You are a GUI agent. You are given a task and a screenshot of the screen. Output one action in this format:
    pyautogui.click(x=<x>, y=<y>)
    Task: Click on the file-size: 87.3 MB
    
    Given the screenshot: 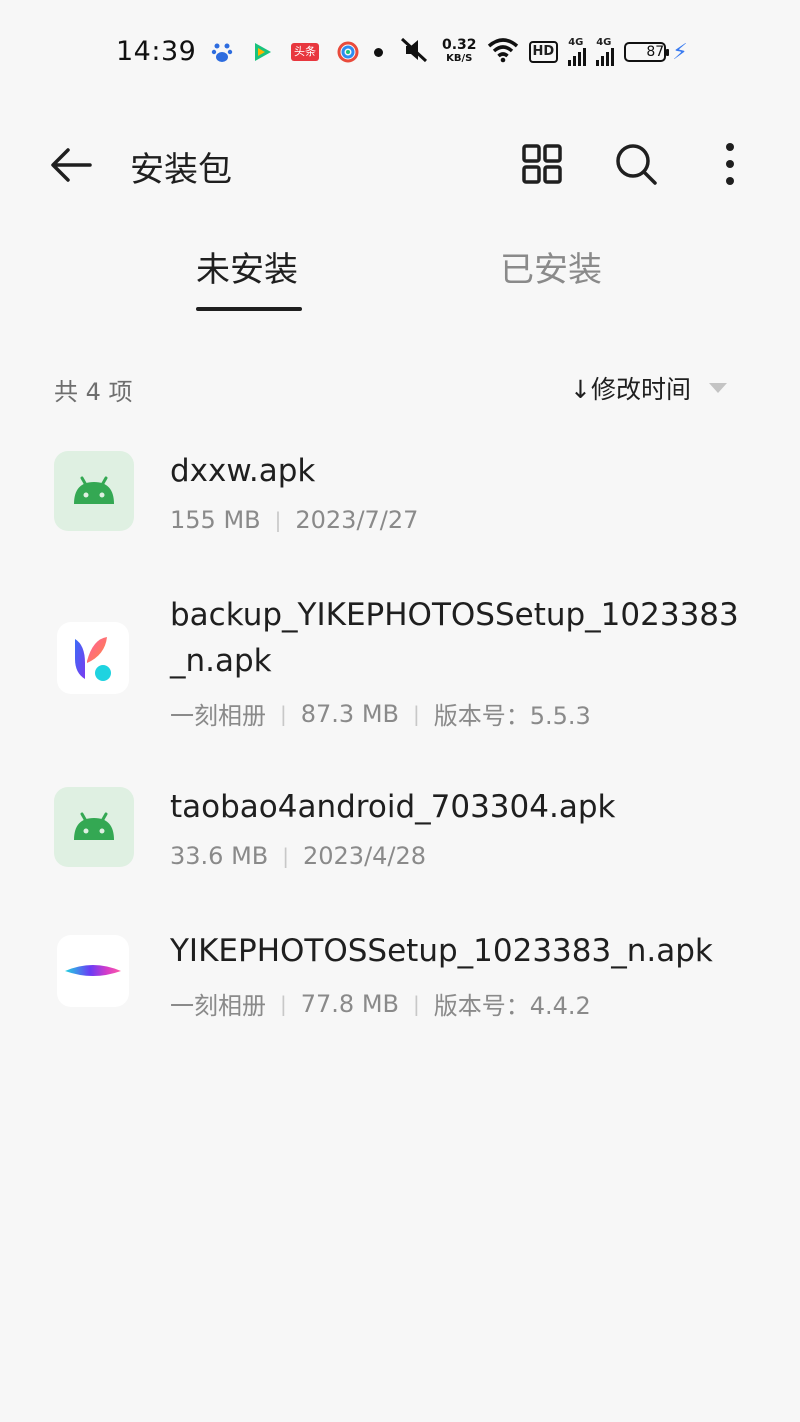 What is the action you would take?
    pyautogui.click(x=349, y=713)
    